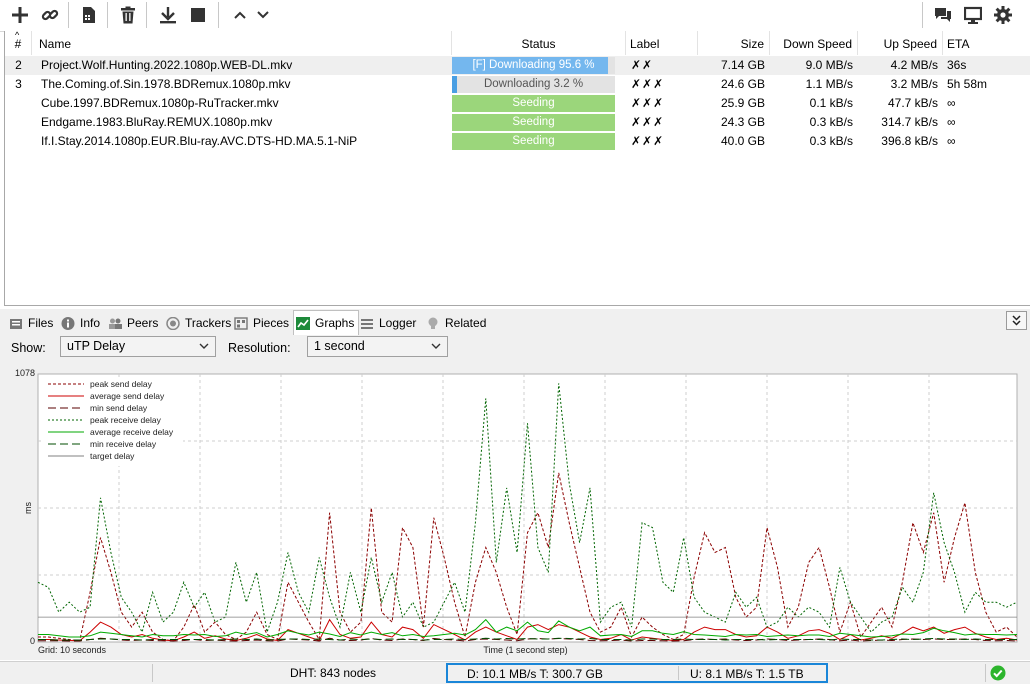 This screenshot has height=684, width=1030. I want to click on dht-status: DHT: 843 nodes, so click(333, 673).